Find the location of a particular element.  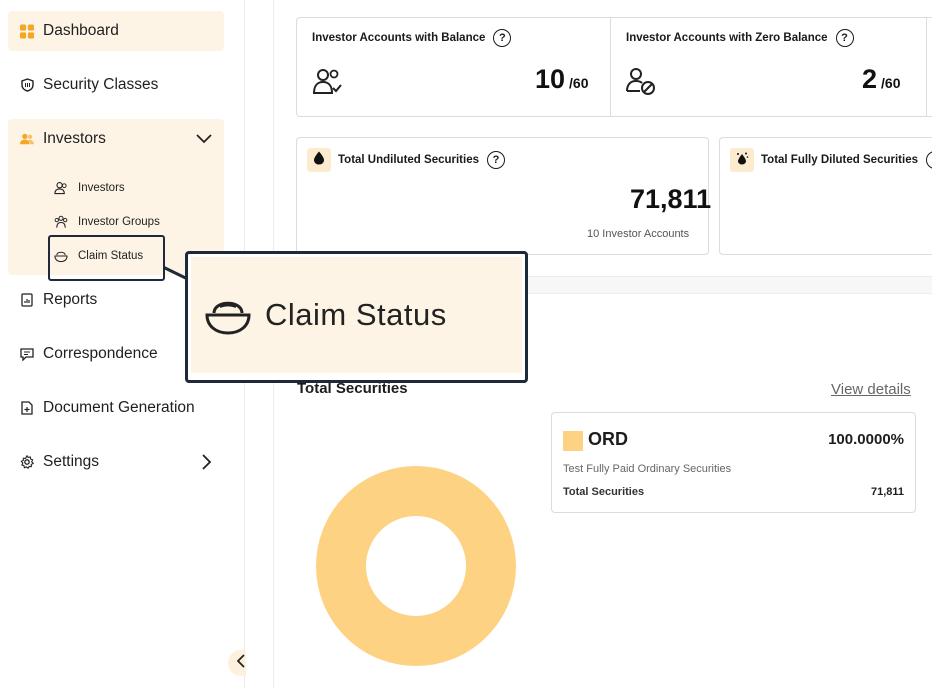

user-group-icon is located at coordinates (61, 188).